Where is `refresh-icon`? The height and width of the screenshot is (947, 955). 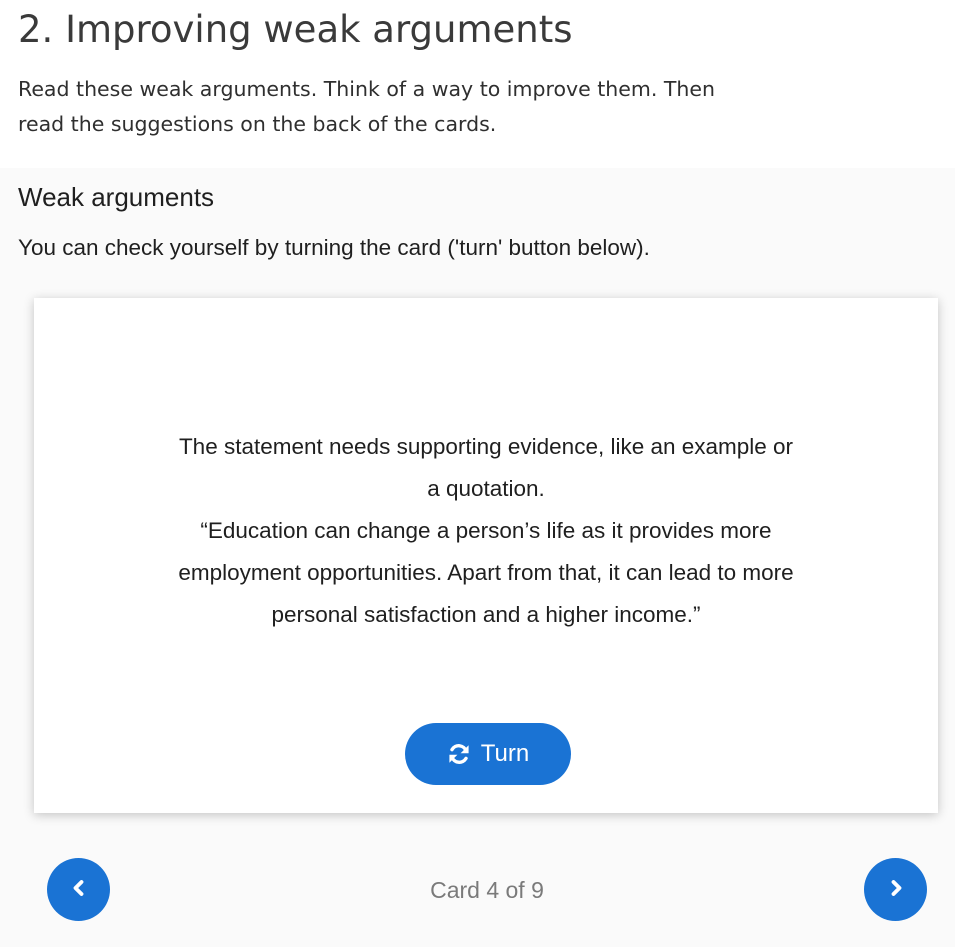 refresh-icon is located at coordinates (459, 754).